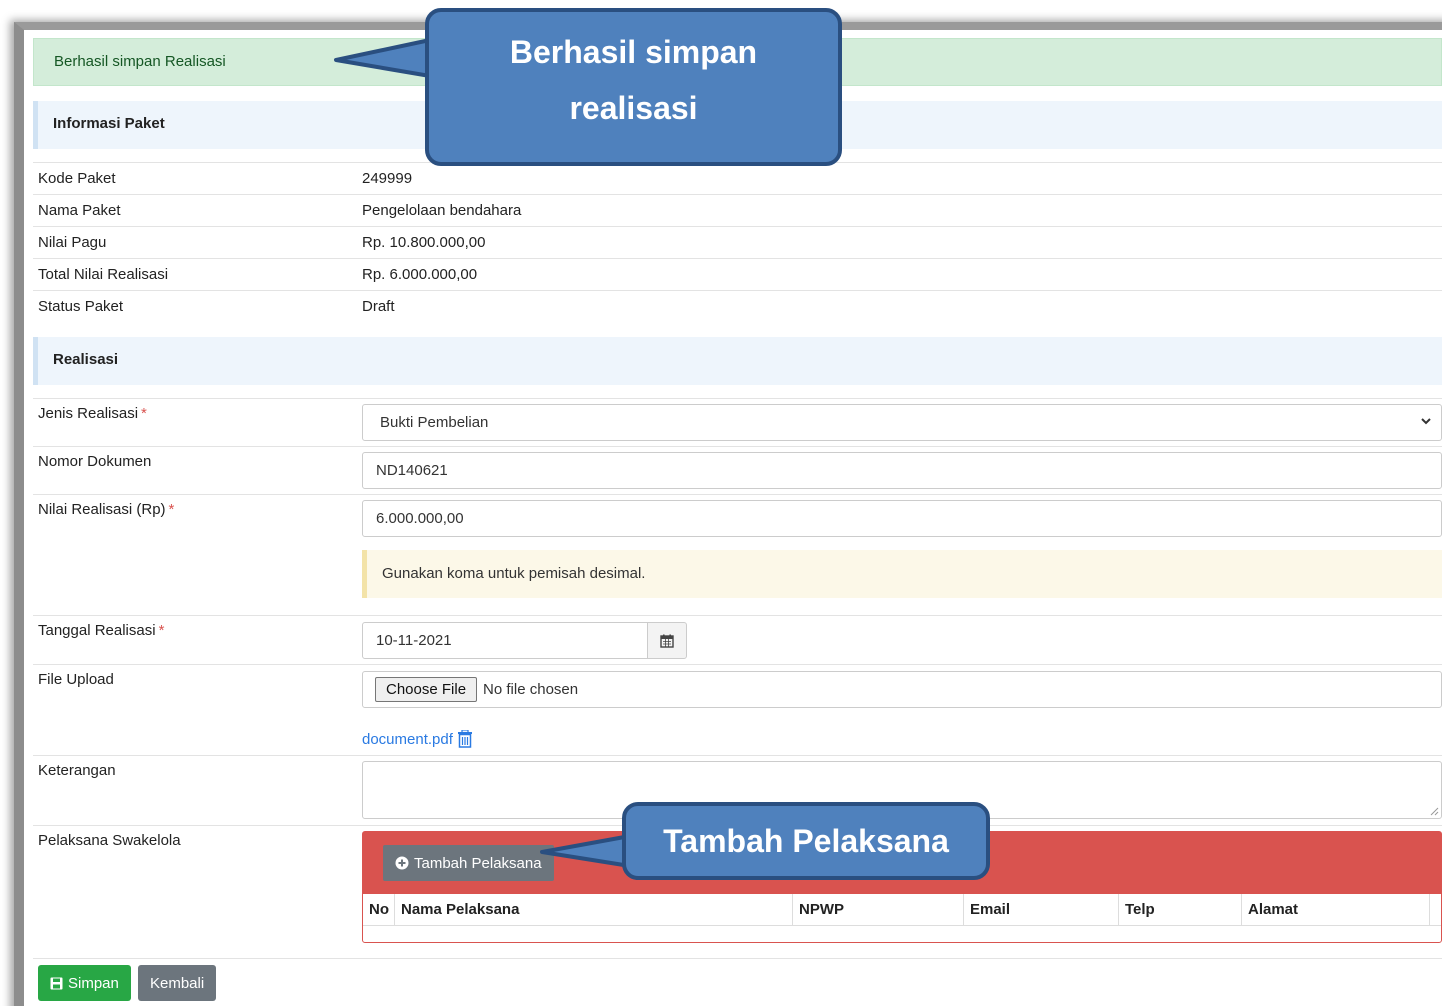 The width and height of the screenshot is (1442, 1006). I want to click on calendar-button, so click(667, 640).